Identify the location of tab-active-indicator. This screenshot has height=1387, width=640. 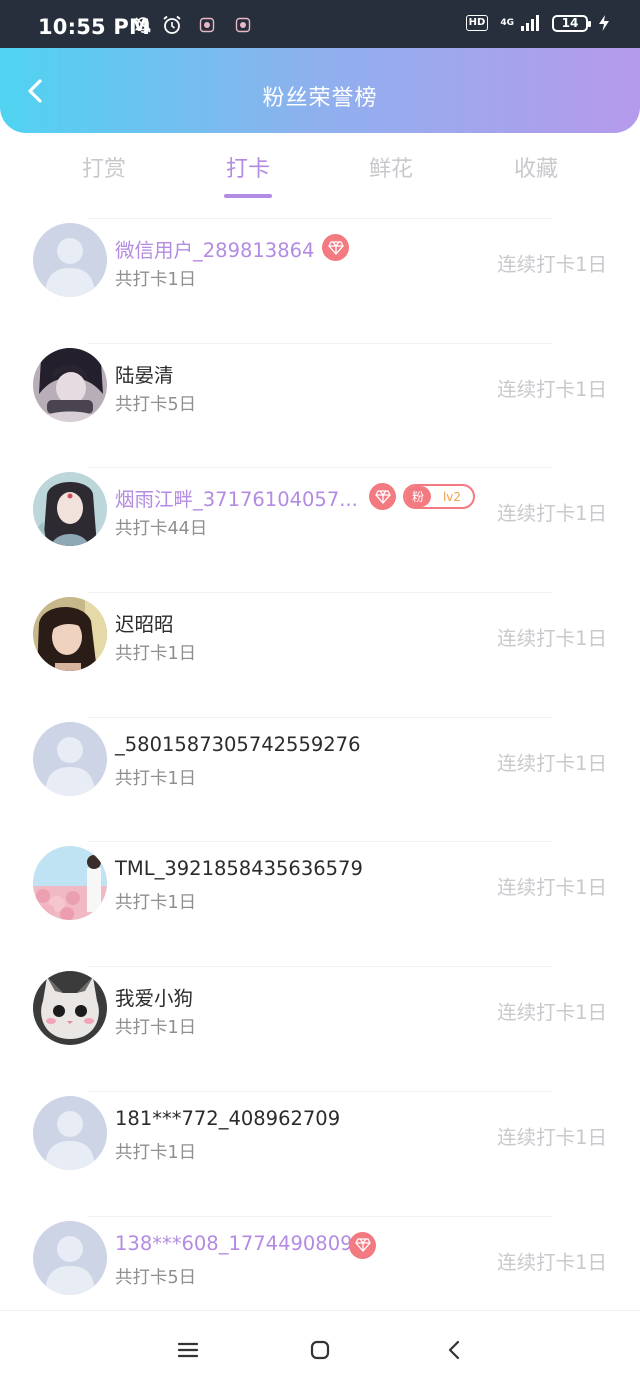
(248, 196).